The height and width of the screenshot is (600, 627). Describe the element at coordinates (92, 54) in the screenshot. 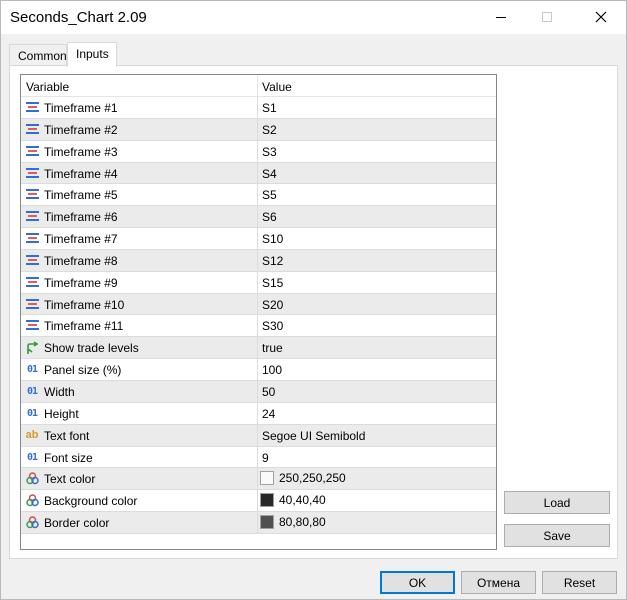

I see `tab-inputs: Inputs` at that location.